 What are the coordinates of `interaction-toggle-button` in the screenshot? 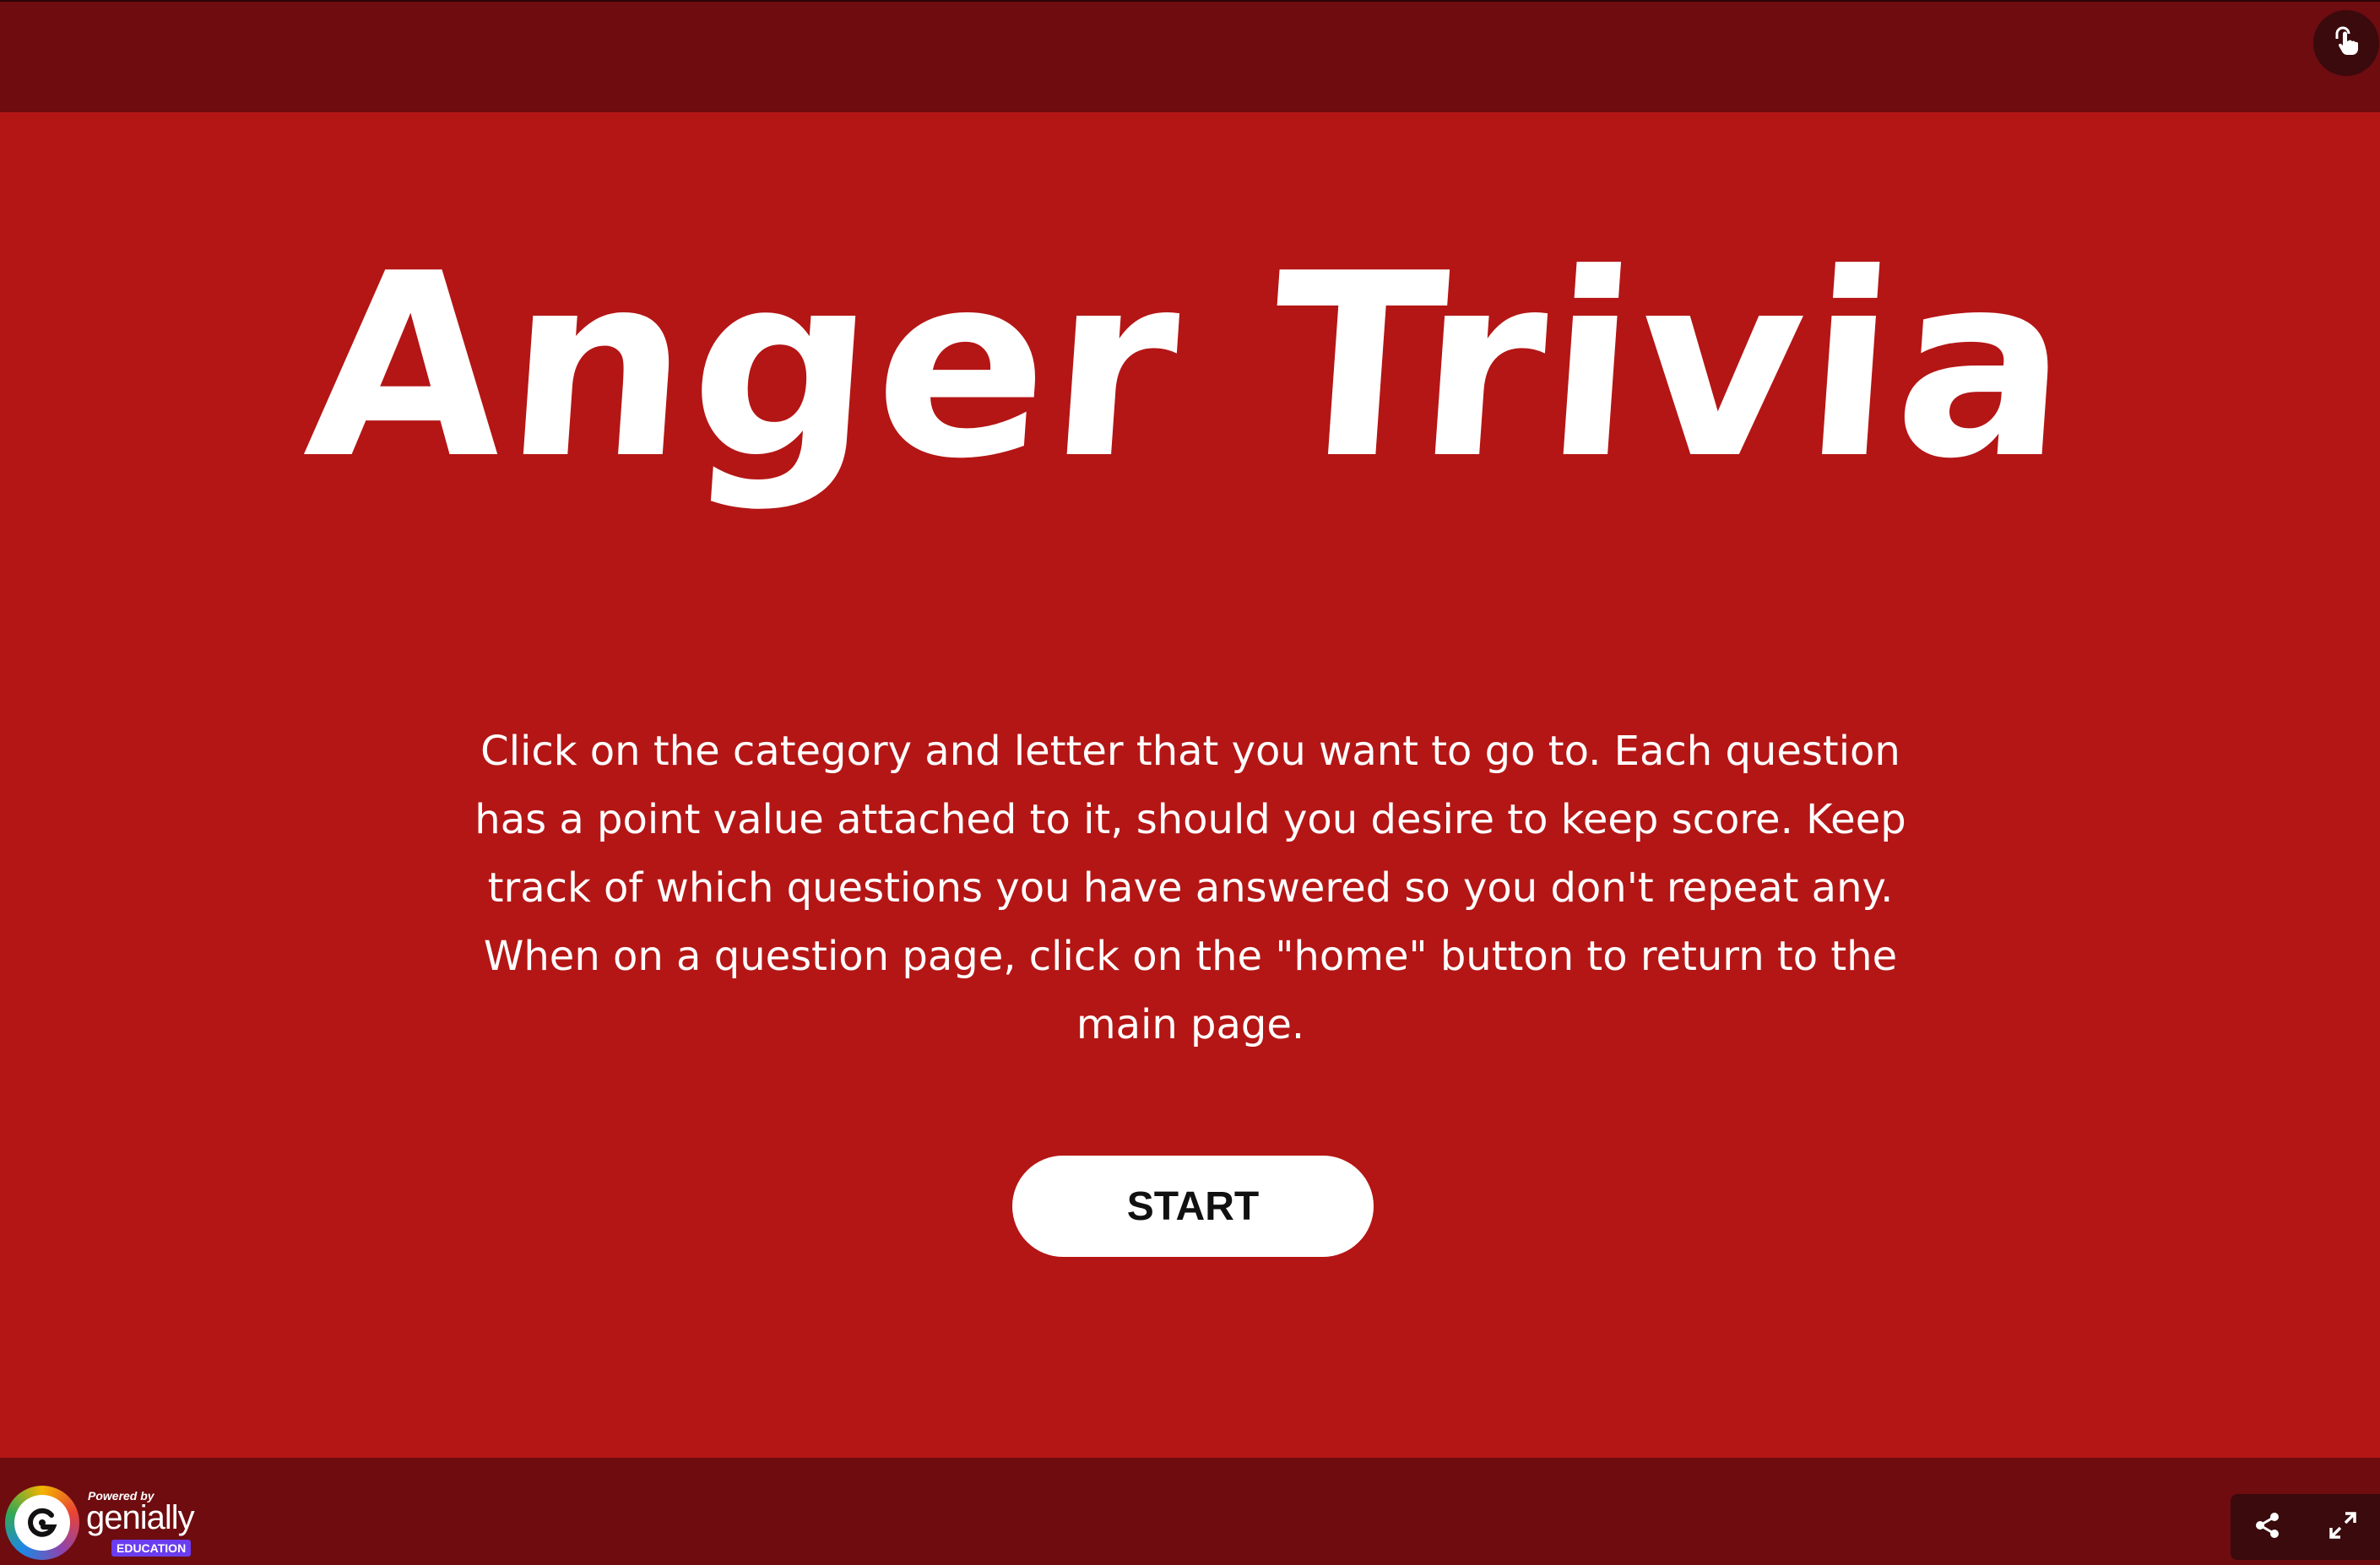 It's located at (2346, 43).